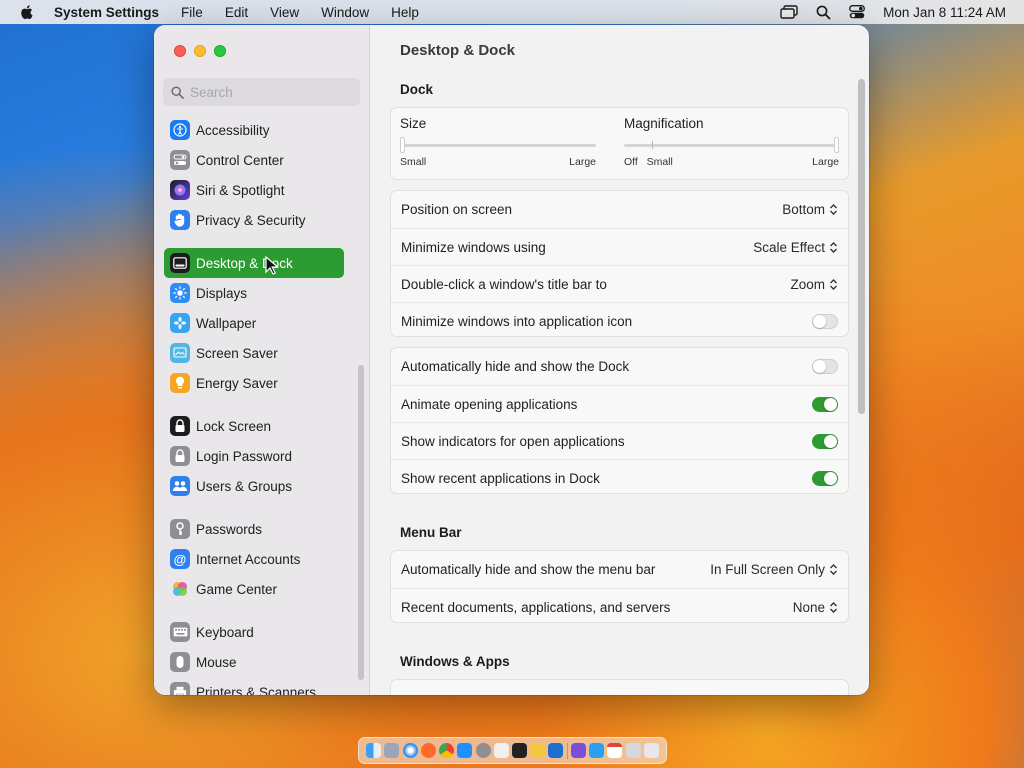 The image size is (1024, 768). I want to click on safari-icon, so click(410, 750).